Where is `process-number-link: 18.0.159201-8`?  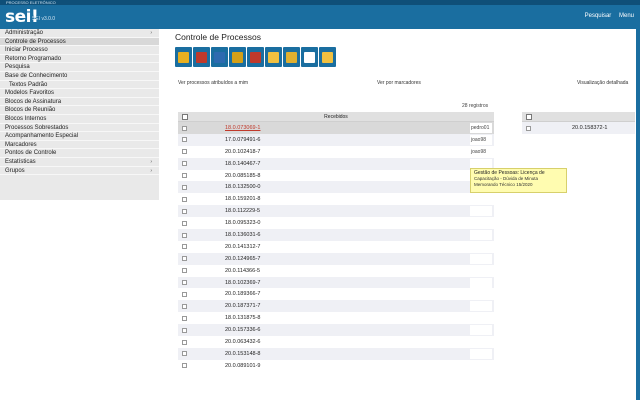
process-number-link: 18.0.159201-8 is located at coordinates (242, 199).